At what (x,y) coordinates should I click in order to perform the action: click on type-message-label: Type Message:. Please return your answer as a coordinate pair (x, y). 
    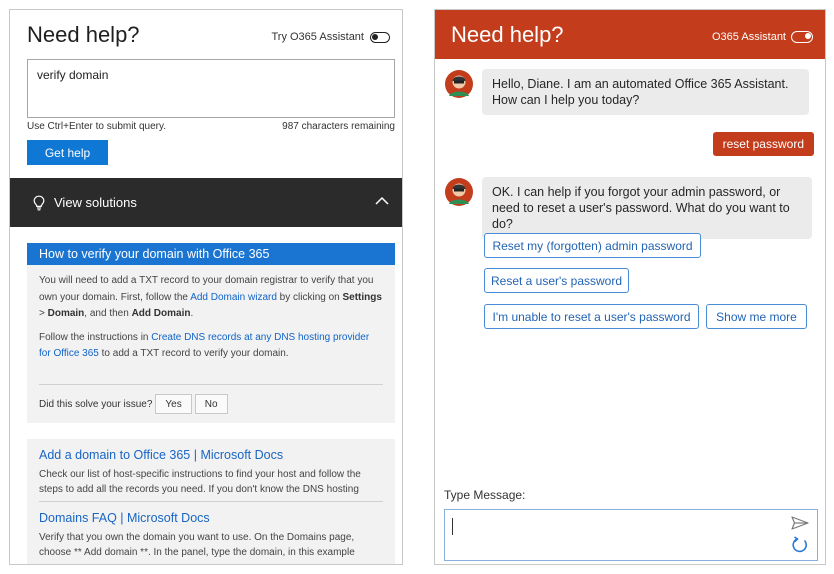
    Looking at the image, I should click on (485, 495).